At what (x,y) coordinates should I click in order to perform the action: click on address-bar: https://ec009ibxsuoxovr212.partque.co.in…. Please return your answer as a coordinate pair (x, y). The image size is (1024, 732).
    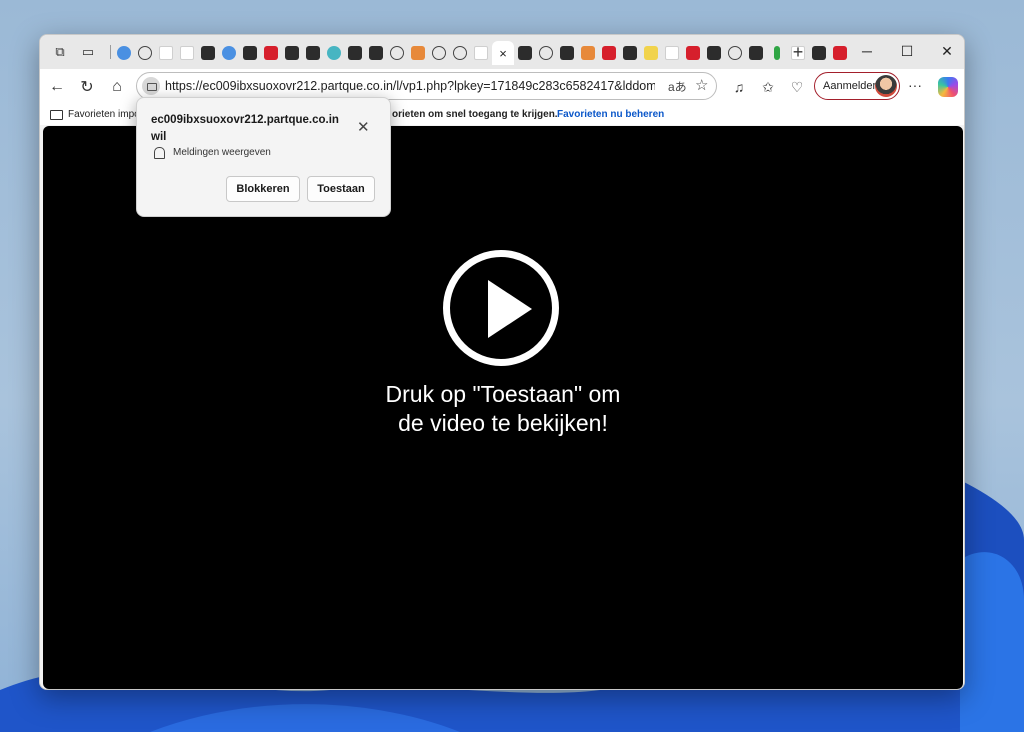
    Looking at the image, I should click on (426, 86).